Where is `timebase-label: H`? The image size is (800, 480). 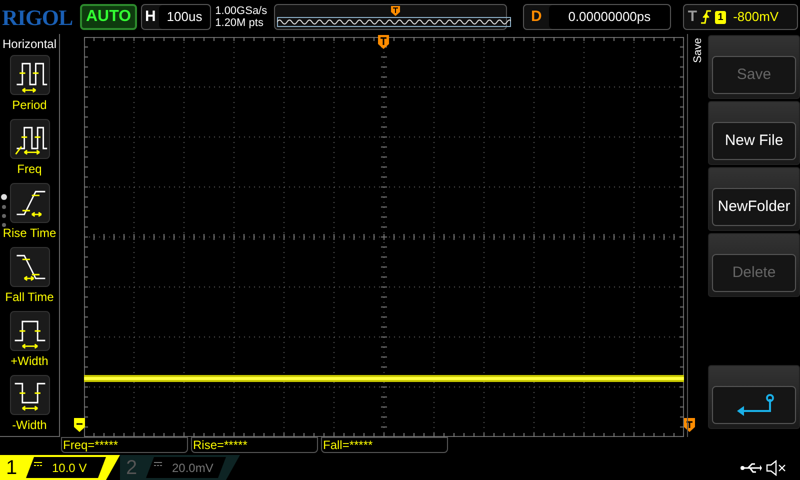
timebase-label: H is located at coordinates (150, 16).